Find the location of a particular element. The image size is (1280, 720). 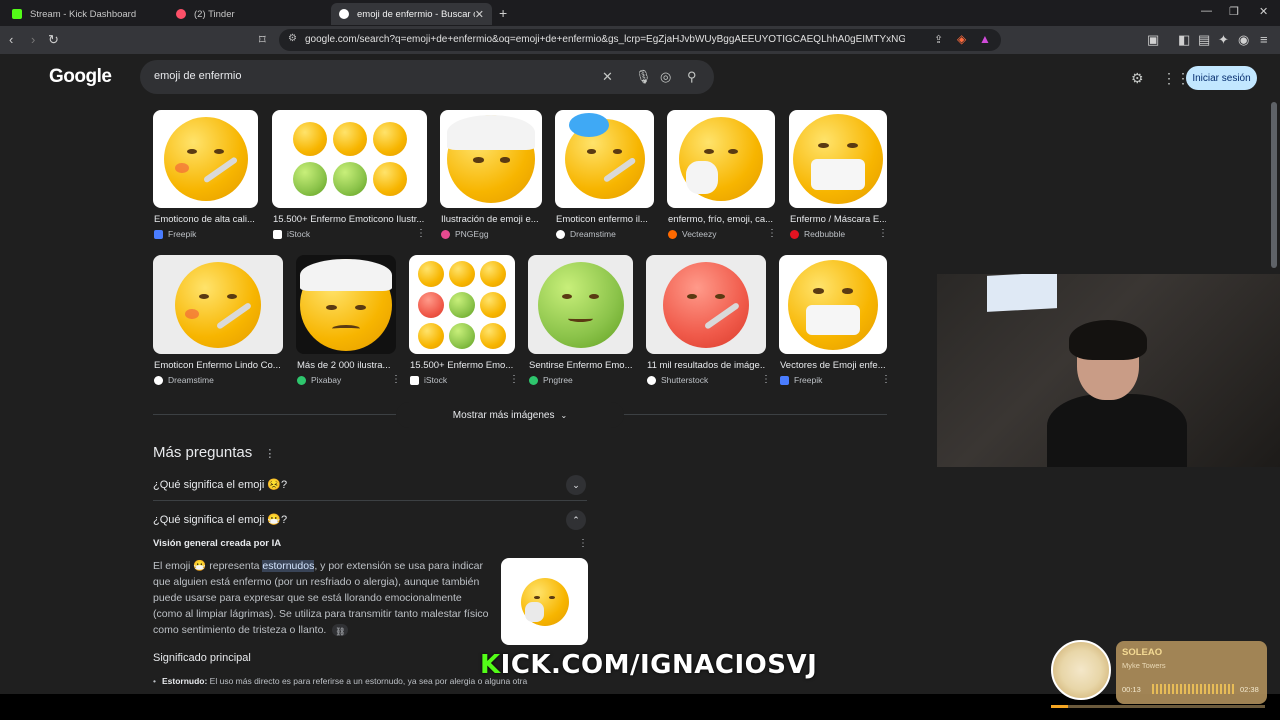

settings-icon: ⚙ is located at coordinates (1137, 78).